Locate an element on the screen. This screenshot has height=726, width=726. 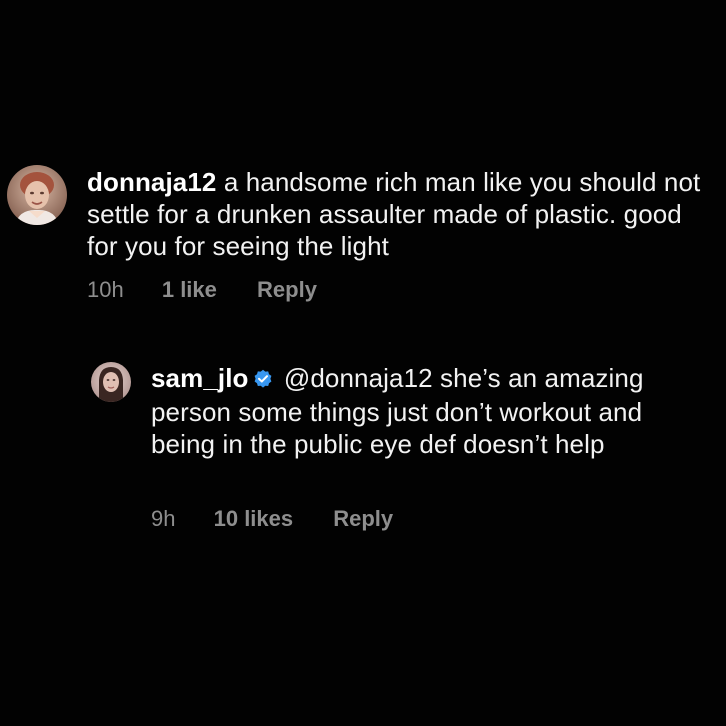
comment-meta: 10h 1 like Reply is located at coordinates (202, 290).